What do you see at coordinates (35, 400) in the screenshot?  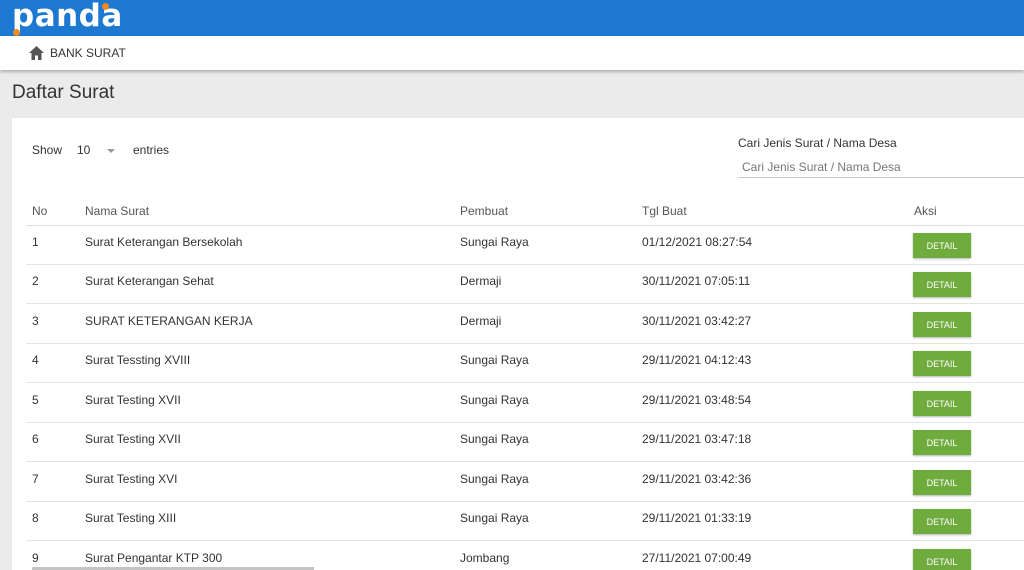 I see `cell-no: 5` at bounding box center [35, 400].